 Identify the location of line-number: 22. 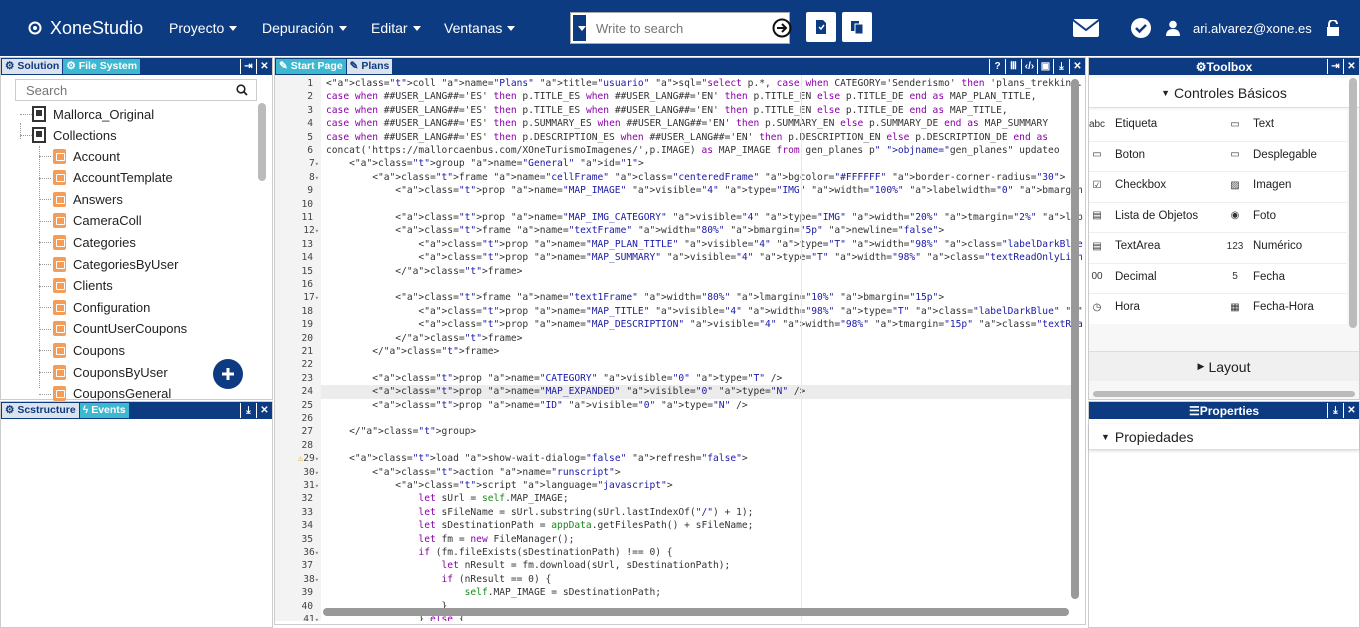
(297, 364).